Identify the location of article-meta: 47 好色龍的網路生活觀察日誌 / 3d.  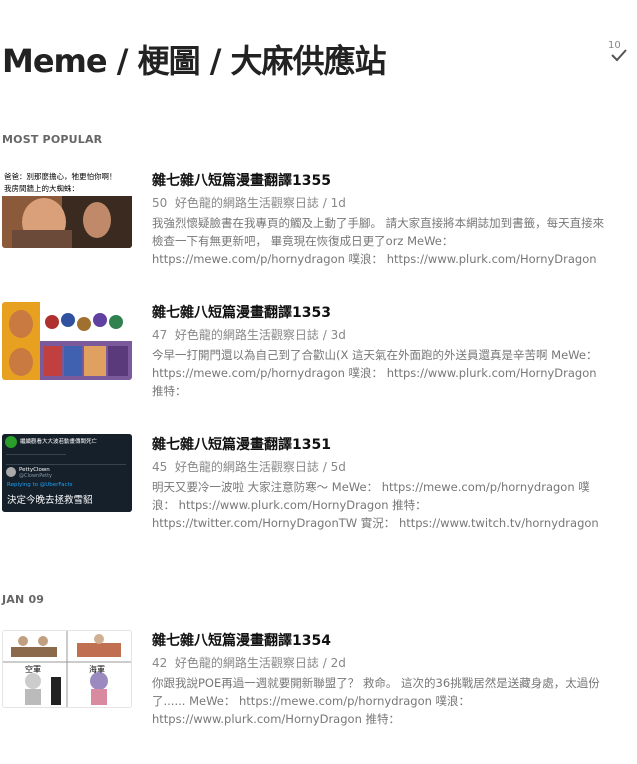
(249, 335).